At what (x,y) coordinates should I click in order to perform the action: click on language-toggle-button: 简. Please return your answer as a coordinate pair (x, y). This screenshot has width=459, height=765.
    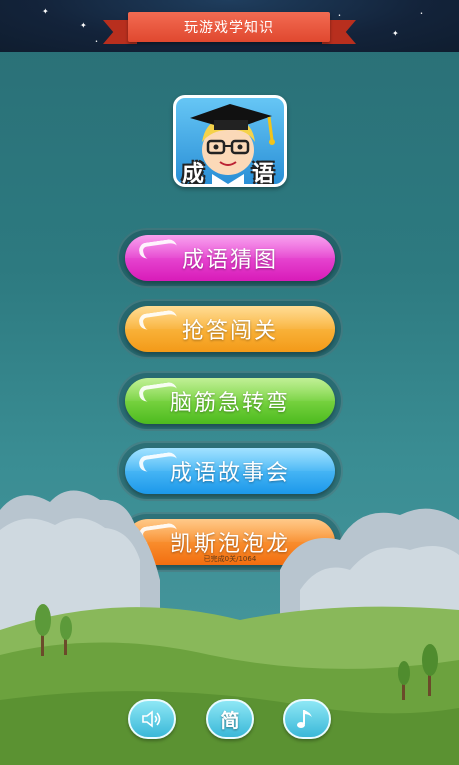
    Looking at the image, I should click on (230, 719).